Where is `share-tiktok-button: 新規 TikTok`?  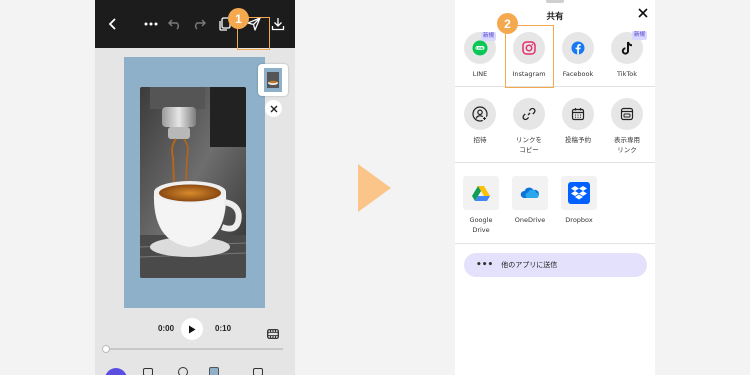
share-tiktok-button: 新規 TikTok is located at coordinates (627, 55).